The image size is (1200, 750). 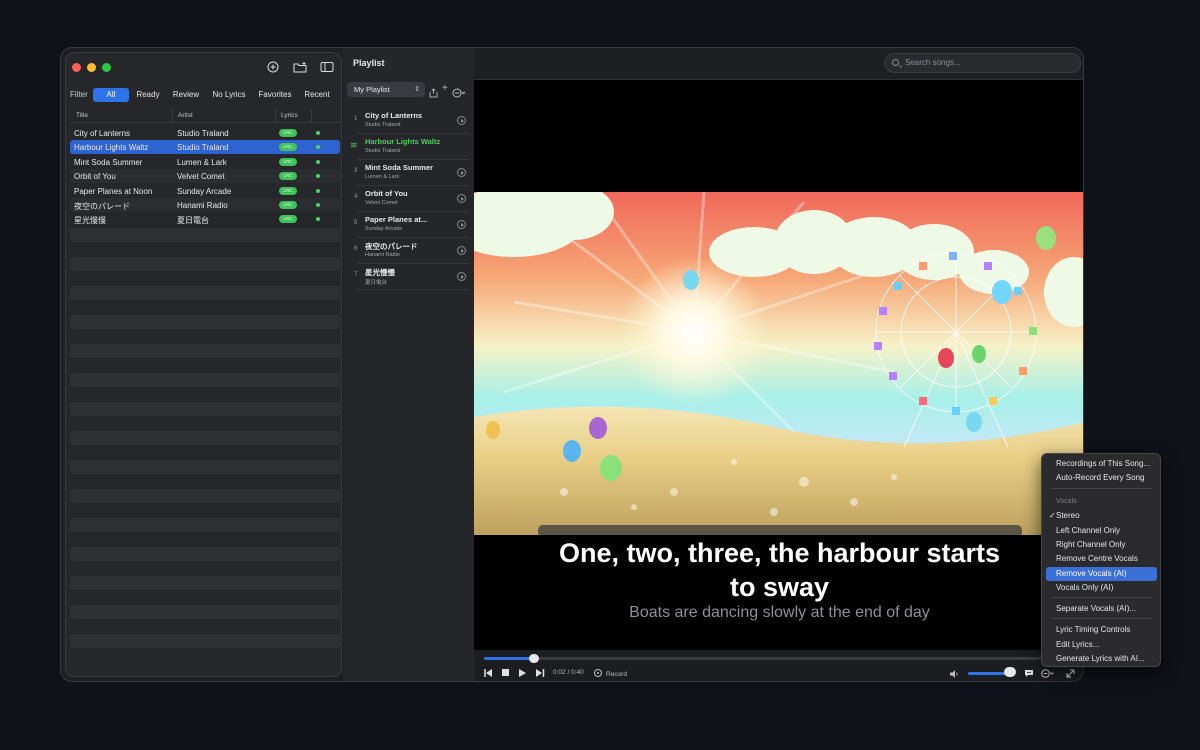 What do you see at coordinates (1029, 674) in the screenshot?
I see `lyrics-bubble-icon` at bounding box center [1029, 674].